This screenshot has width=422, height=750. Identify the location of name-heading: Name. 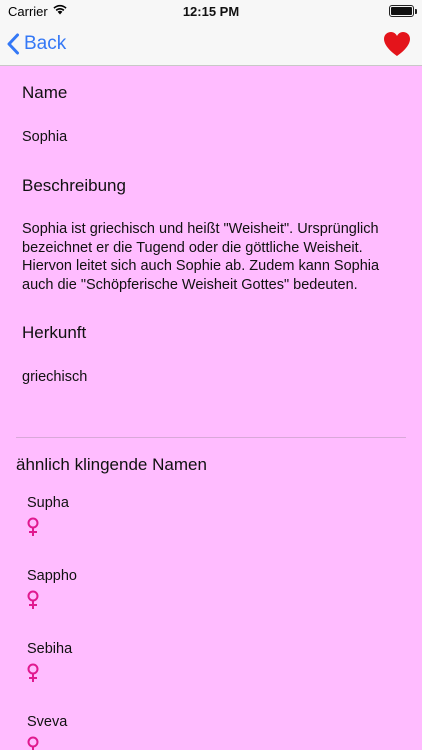
(45, 92).